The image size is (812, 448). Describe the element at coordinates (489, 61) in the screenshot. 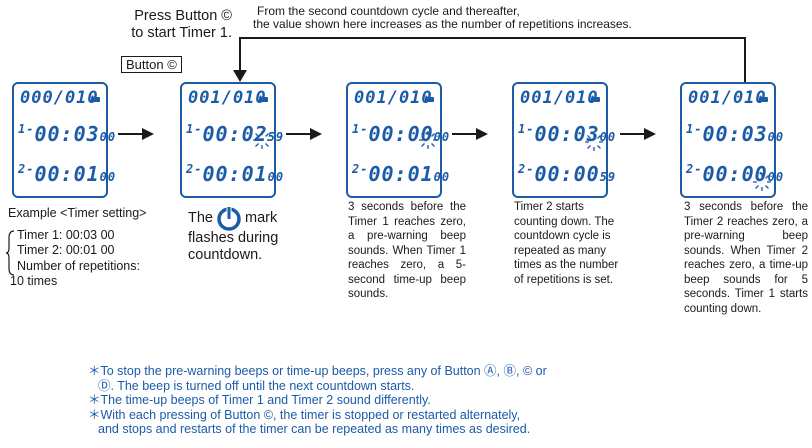

I see `repetition-bracket-arrow` at that location.